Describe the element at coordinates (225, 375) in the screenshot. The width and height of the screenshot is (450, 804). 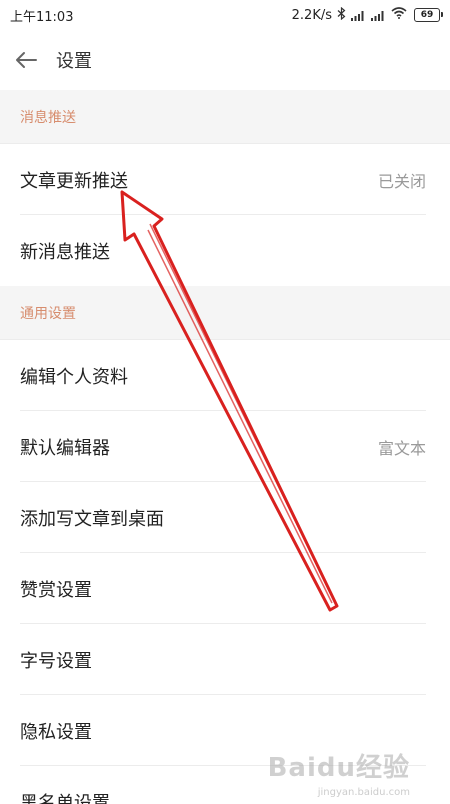
I see `setting-edit-profile: 编辑个人资料` at that location.